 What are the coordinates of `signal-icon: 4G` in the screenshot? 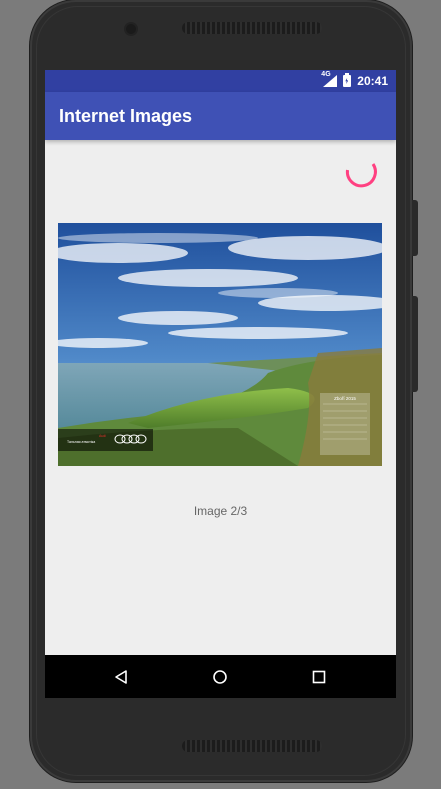 It's located at (329, 79).